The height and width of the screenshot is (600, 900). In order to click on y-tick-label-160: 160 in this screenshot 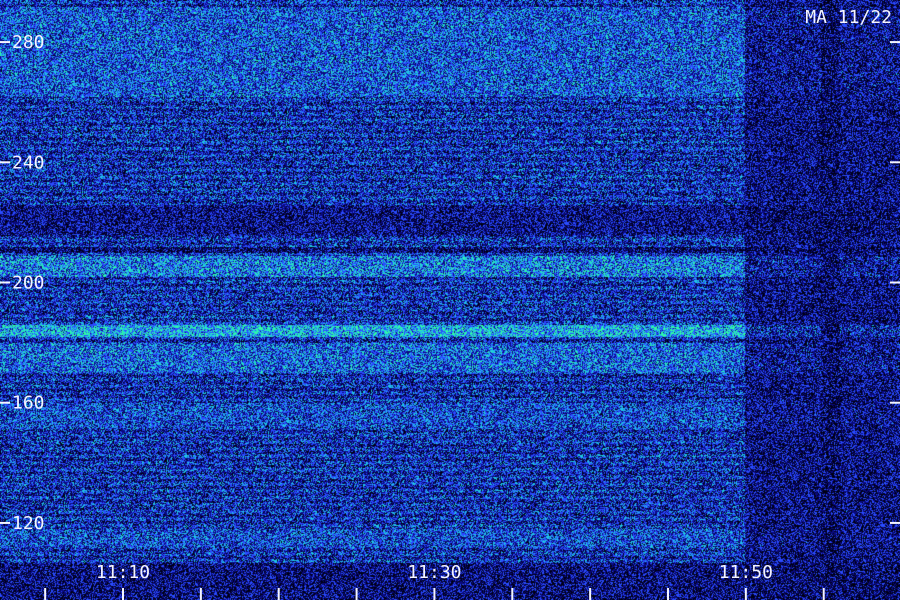, I will do `click(28, 403)`.